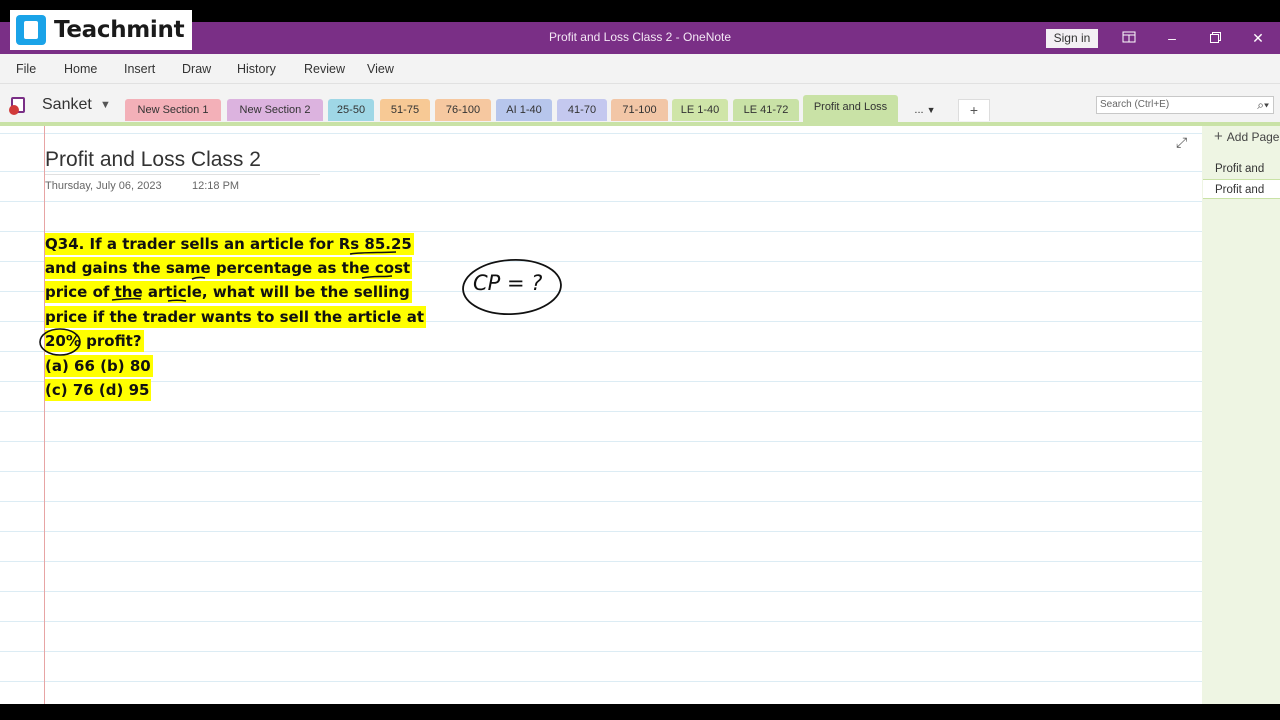 Image resolution: width=1280 pixels, height=720 pixels. I want to click on question-line: 20% profit?, so click(94, 341).